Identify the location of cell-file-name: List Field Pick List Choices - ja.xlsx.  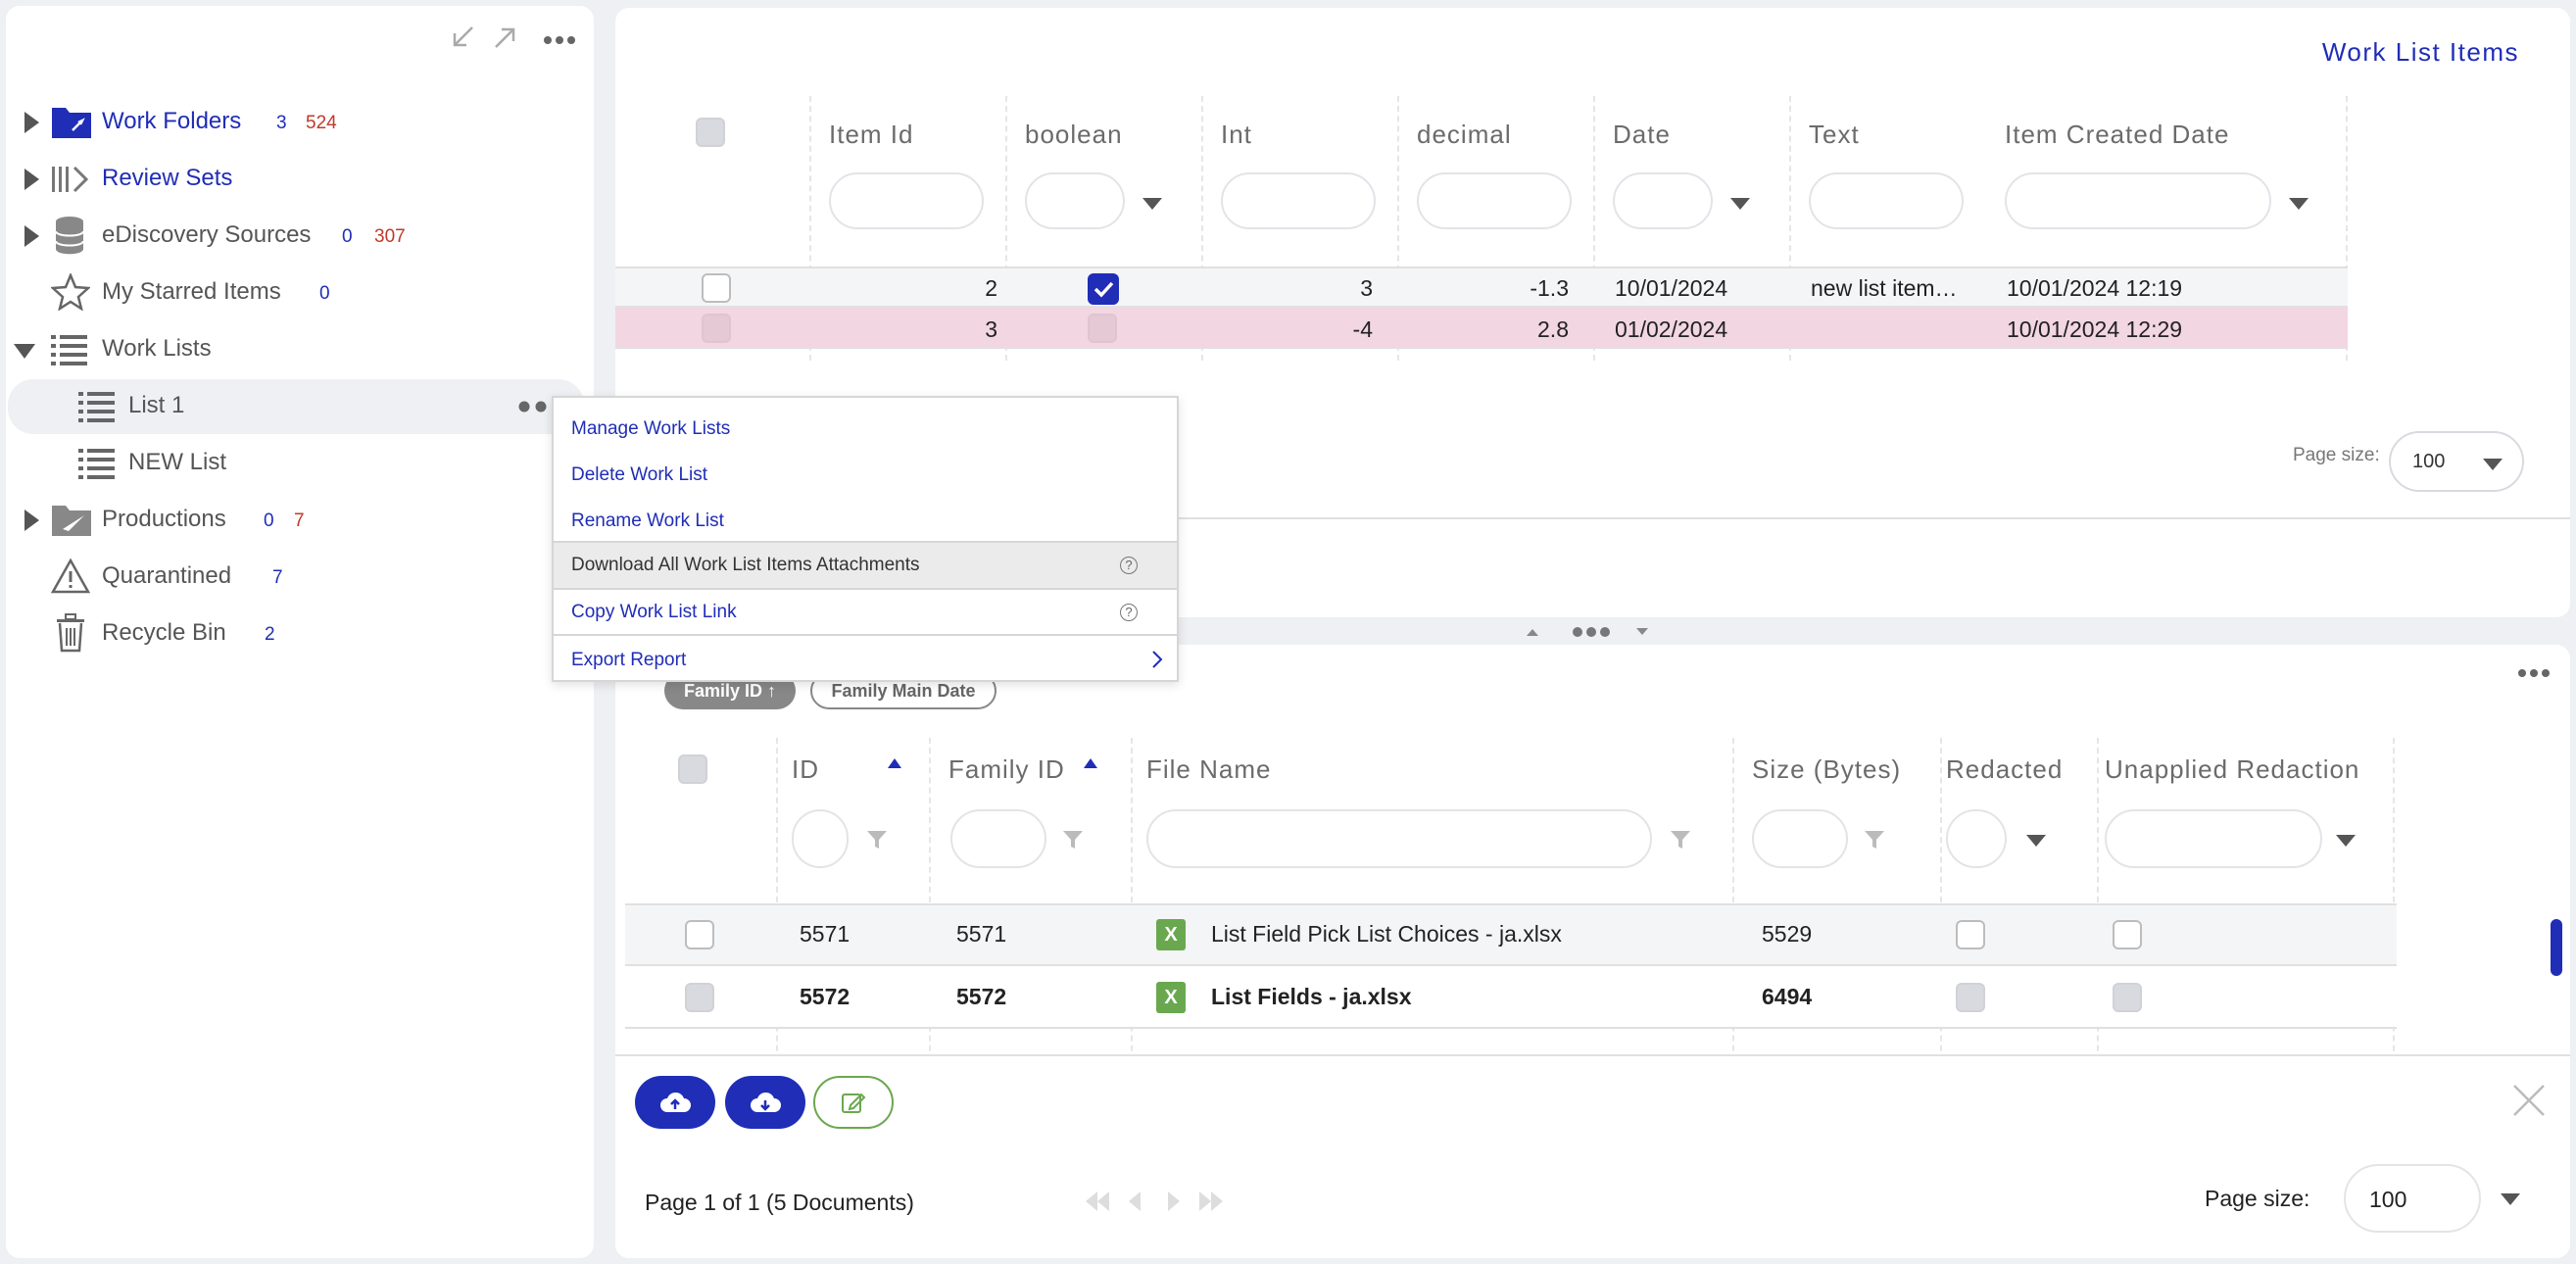
(1386, 934).